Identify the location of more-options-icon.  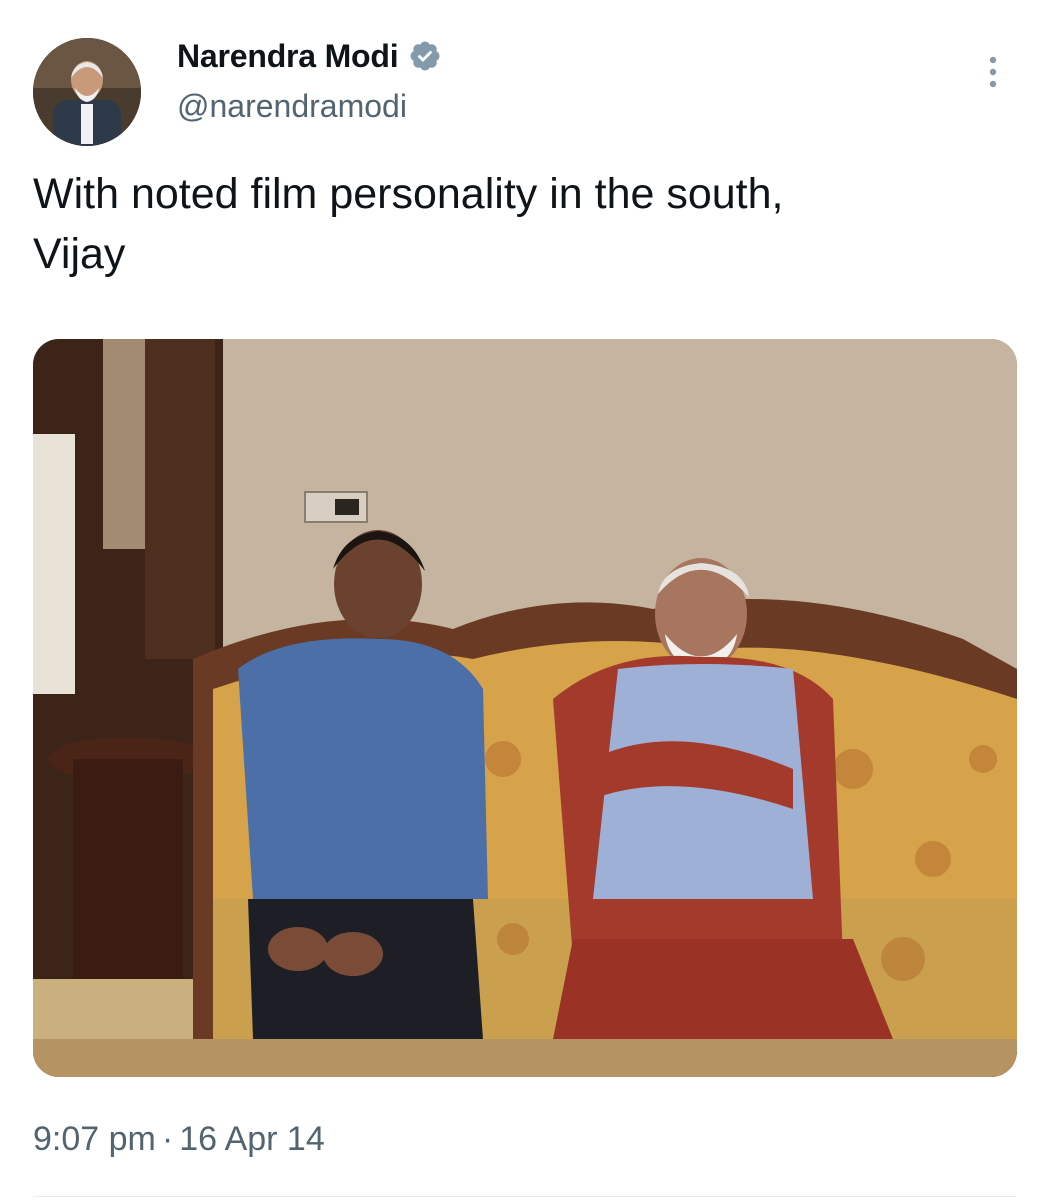
(993, 72).